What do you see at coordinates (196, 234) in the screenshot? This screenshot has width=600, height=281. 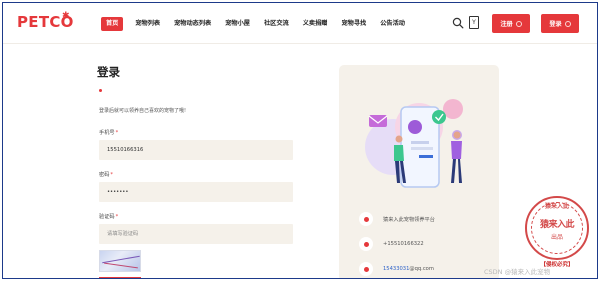 I see `captcha-input: 请填写验证码` at bounding box center [196, 234].